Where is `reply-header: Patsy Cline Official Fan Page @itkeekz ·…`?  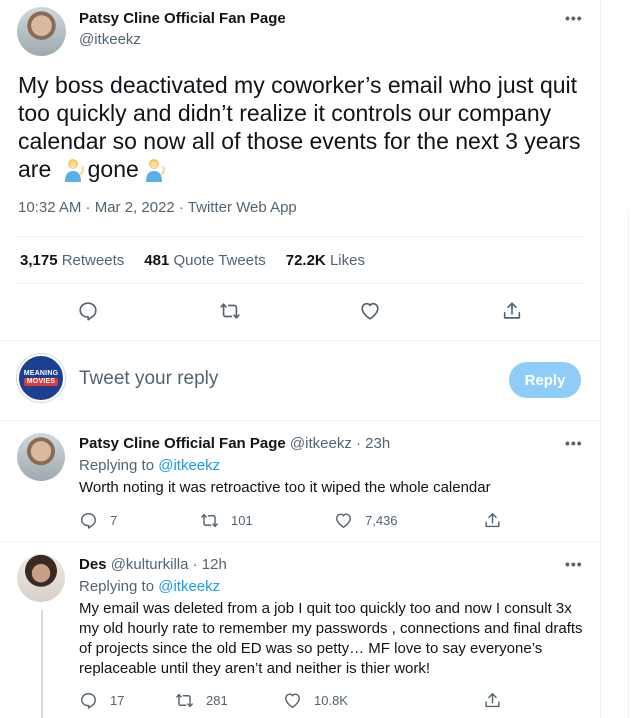
reply-header: Patsy Cline Official Fan Page @itkeekz ·… is located at coordinates (234, 443).